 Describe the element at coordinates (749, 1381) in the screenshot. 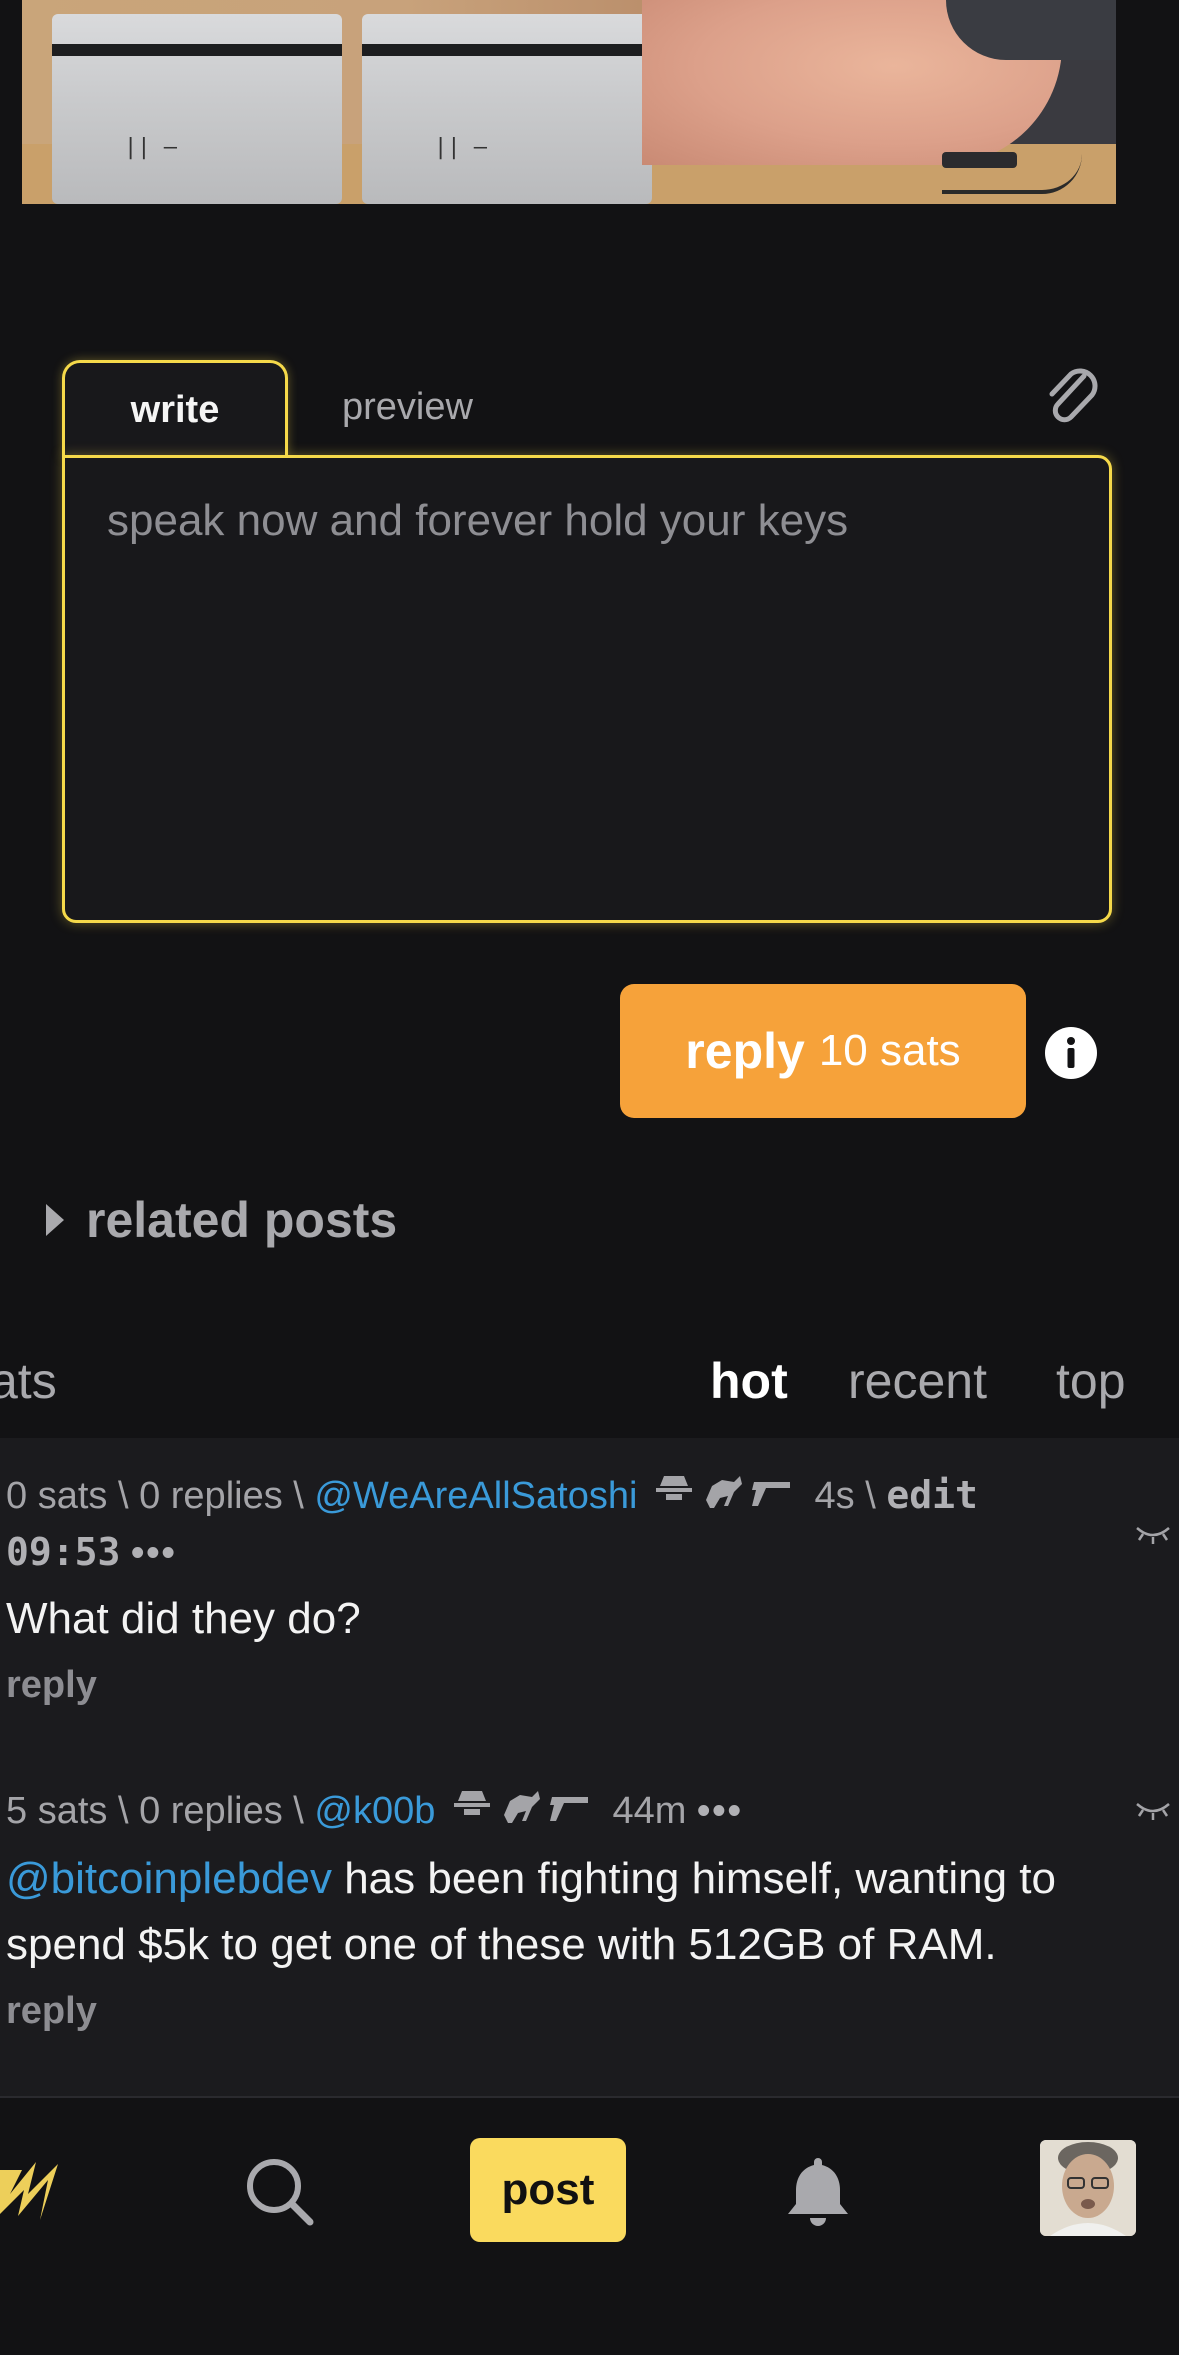

I see `sort-hot: hot` at that location.